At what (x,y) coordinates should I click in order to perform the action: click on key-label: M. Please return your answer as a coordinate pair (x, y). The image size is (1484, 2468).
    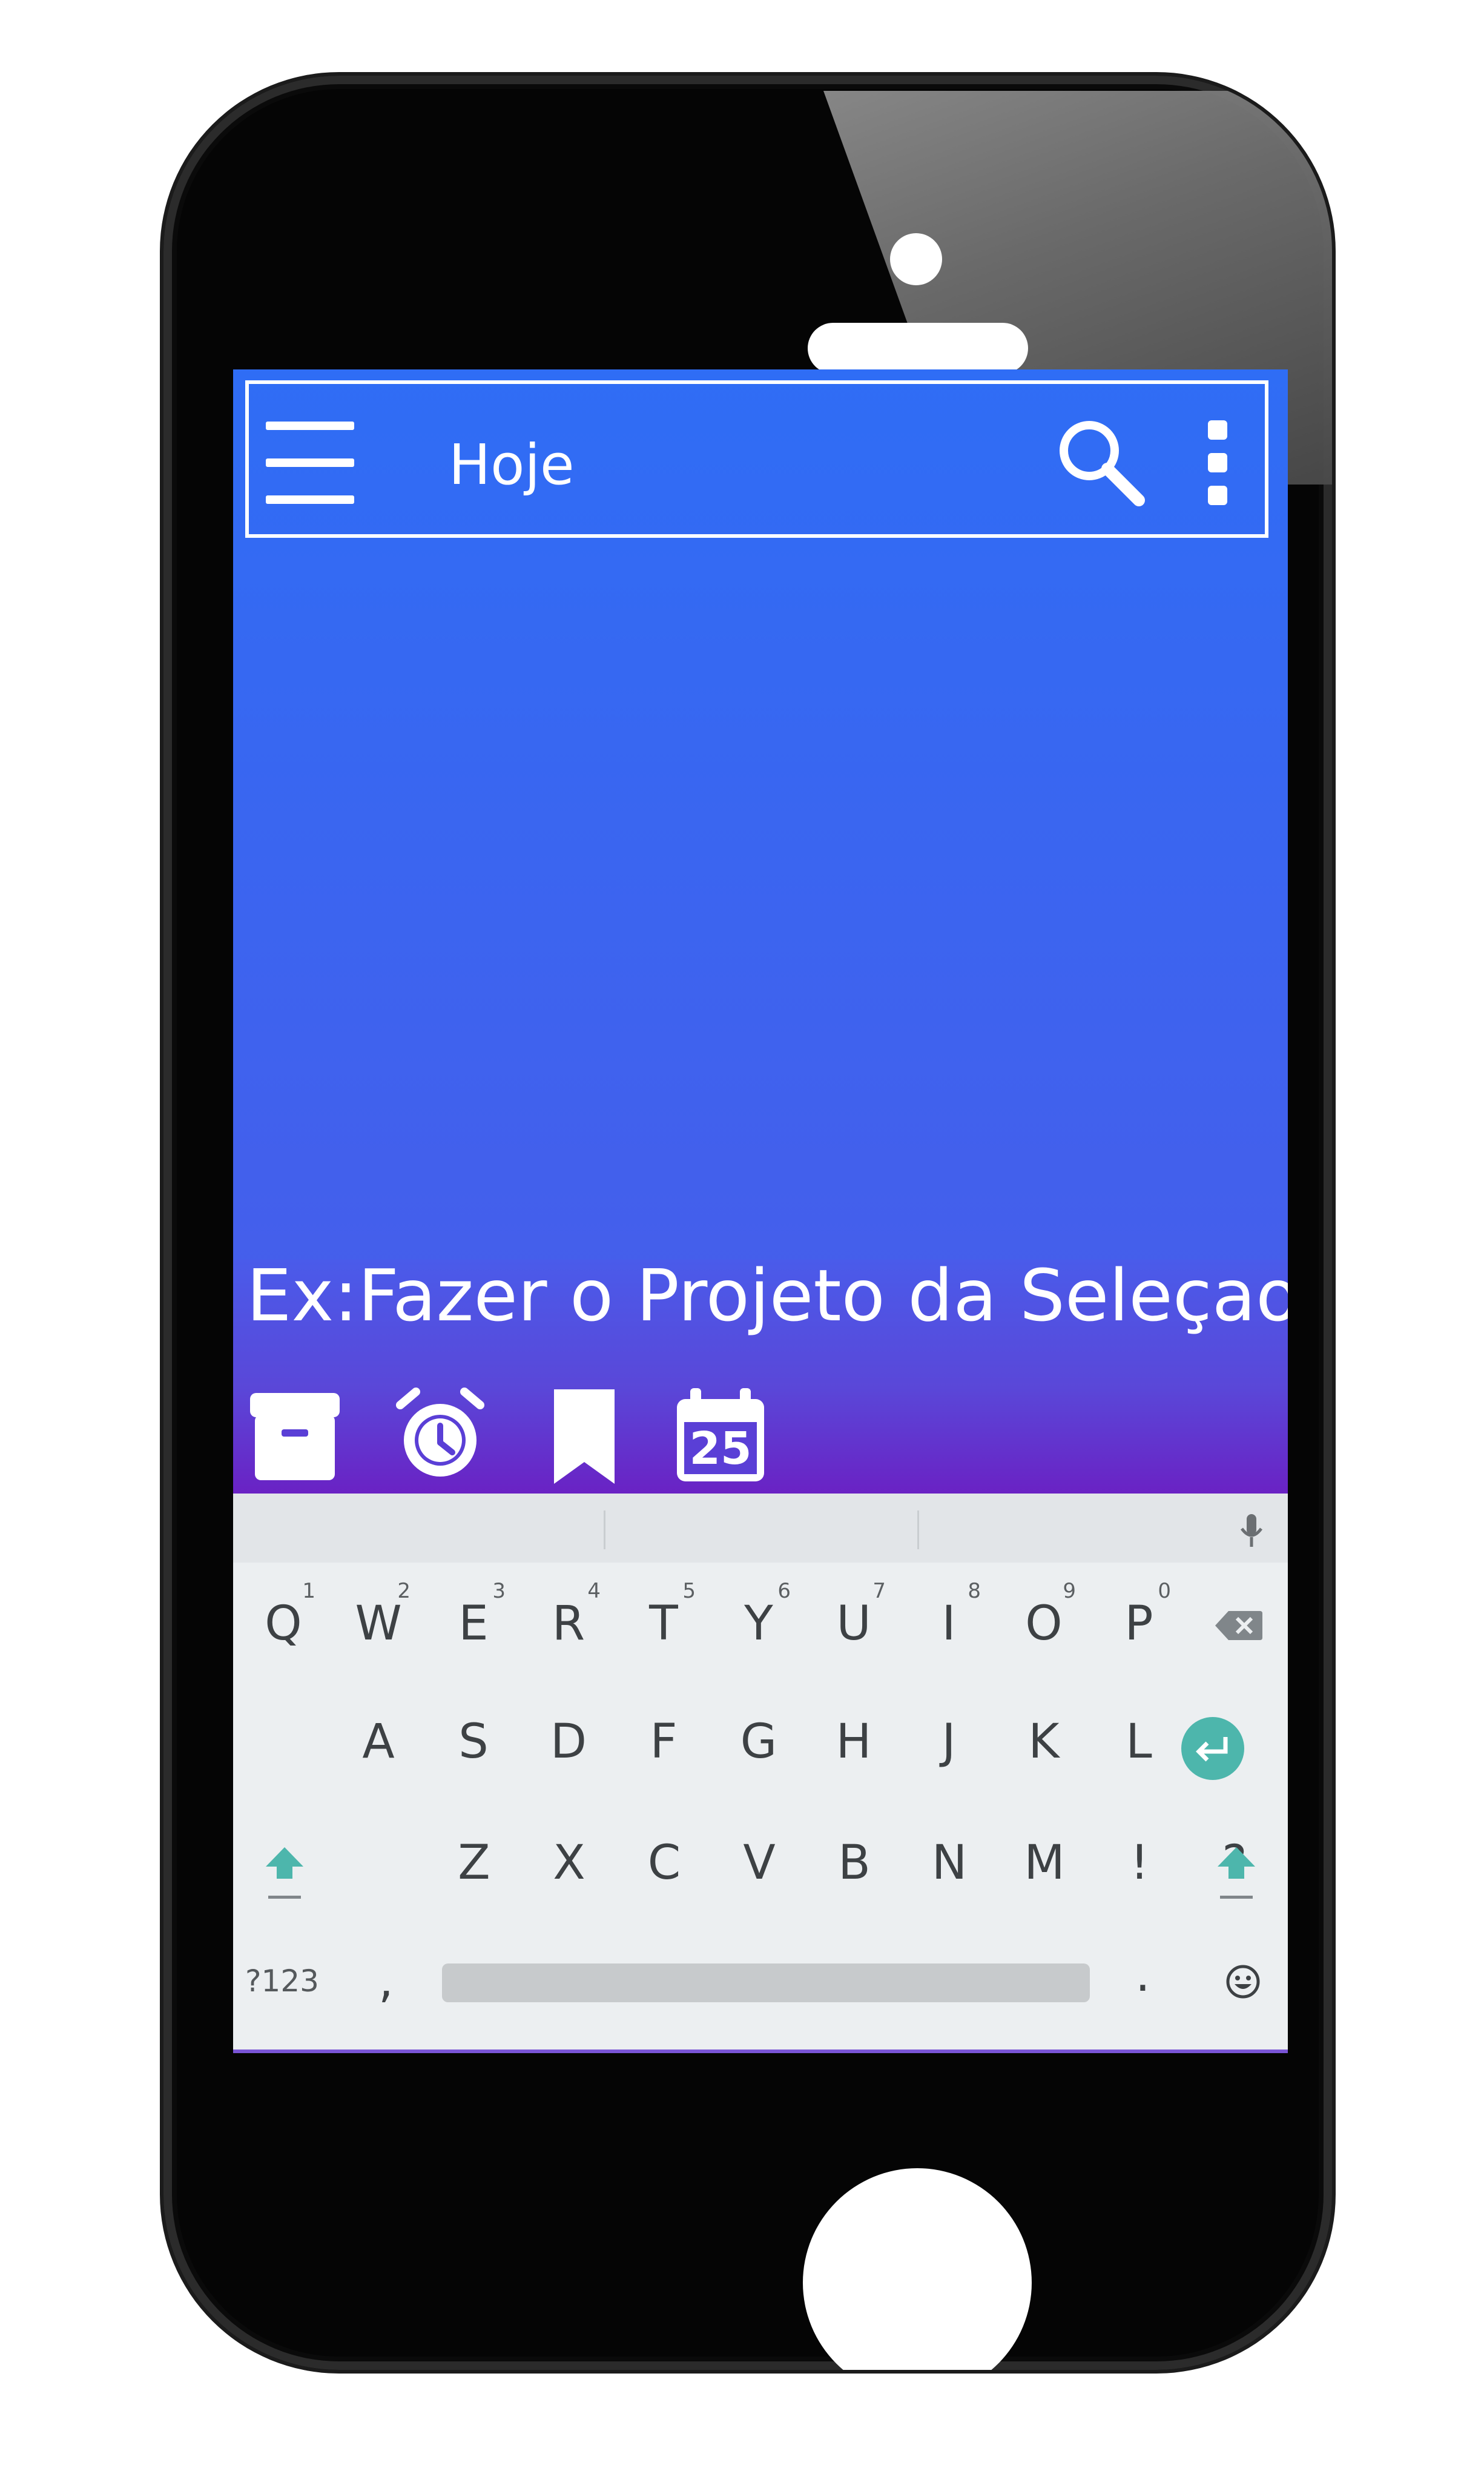
    Looking at the image, I should click on (1044, 1863).